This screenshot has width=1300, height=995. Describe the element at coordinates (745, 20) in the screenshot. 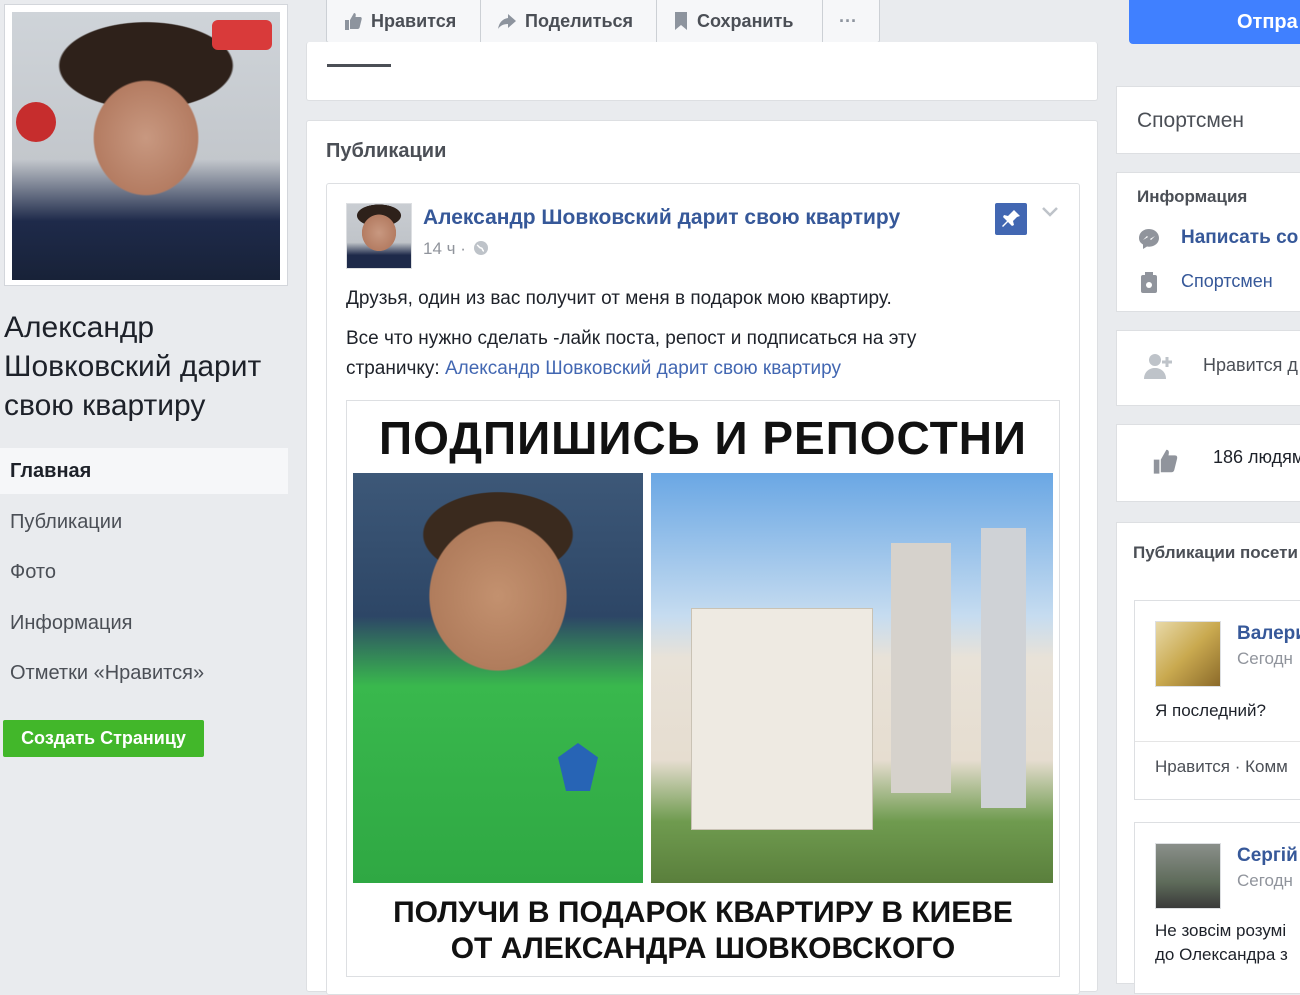

I see `save-label: Сохранить` at that location.